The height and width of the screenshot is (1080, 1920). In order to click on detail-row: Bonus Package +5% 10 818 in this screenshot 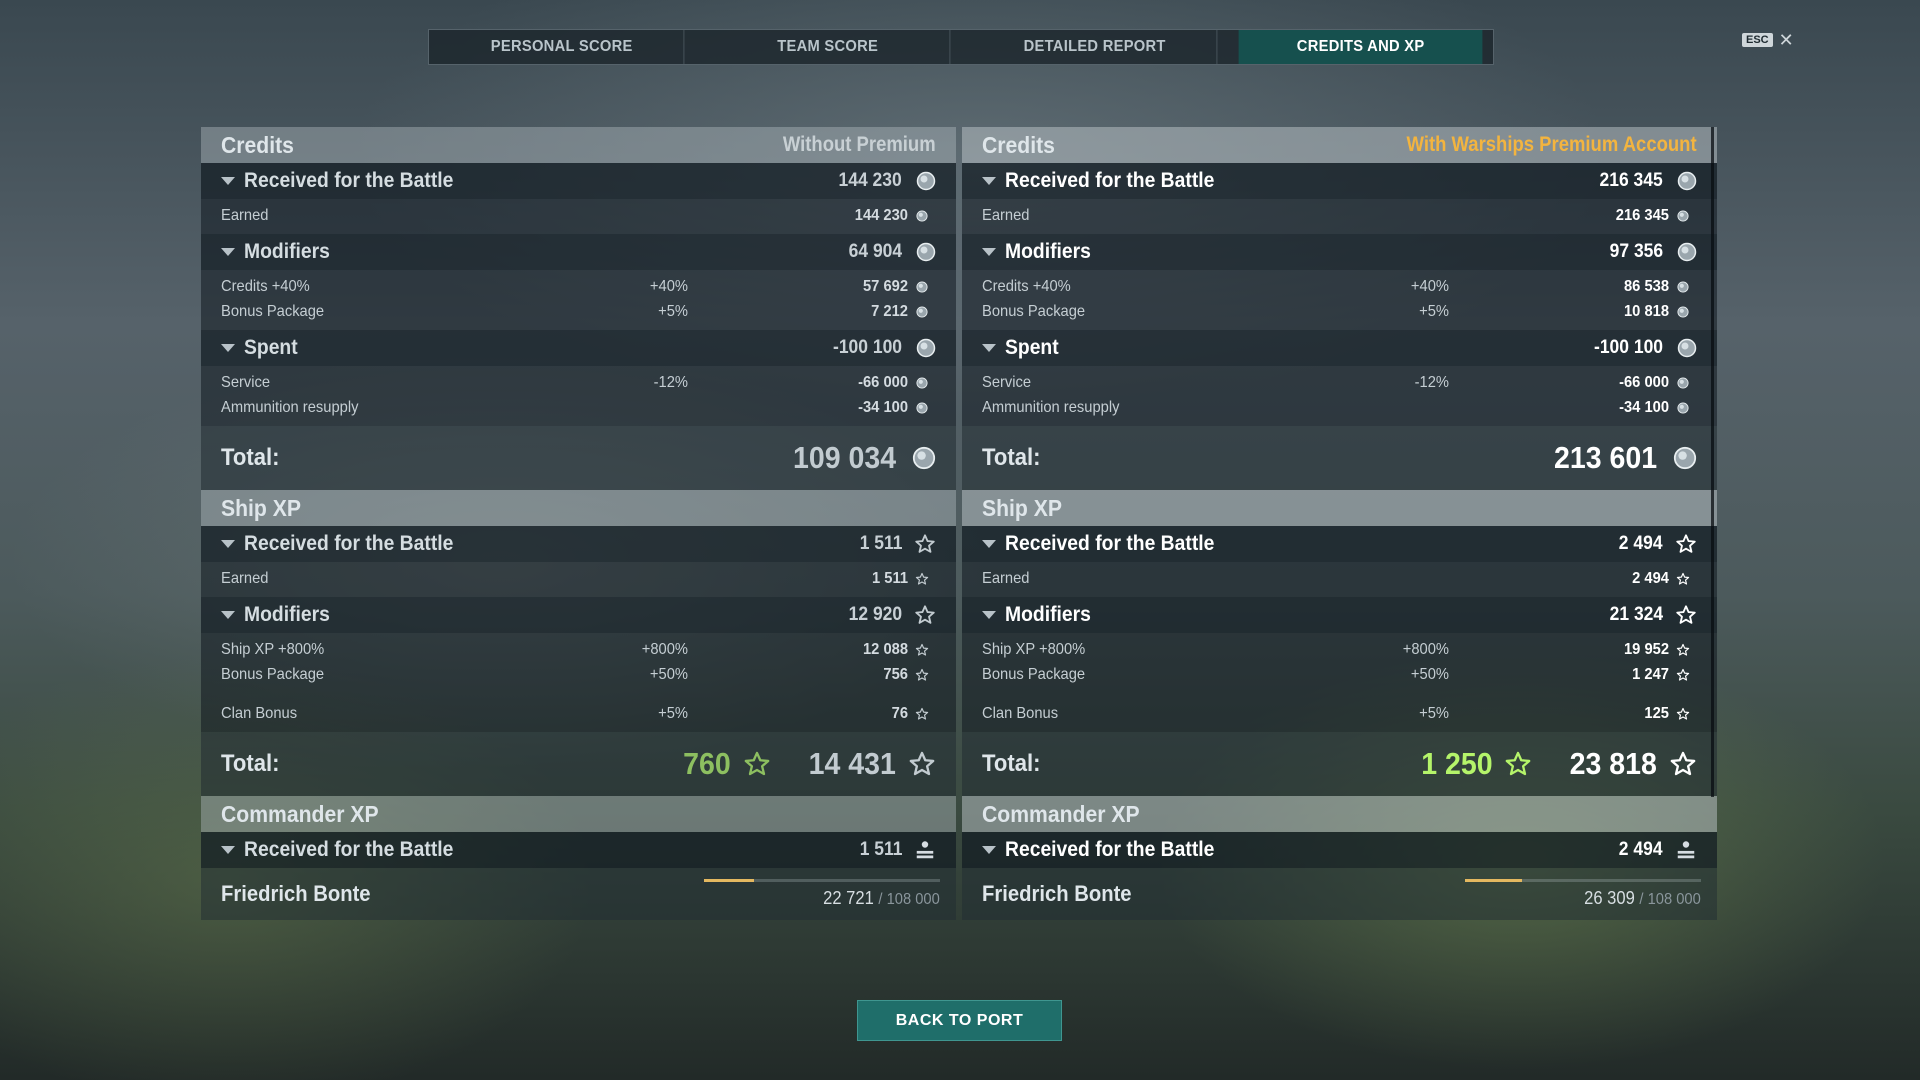, I will do `click(1339, 311)`.